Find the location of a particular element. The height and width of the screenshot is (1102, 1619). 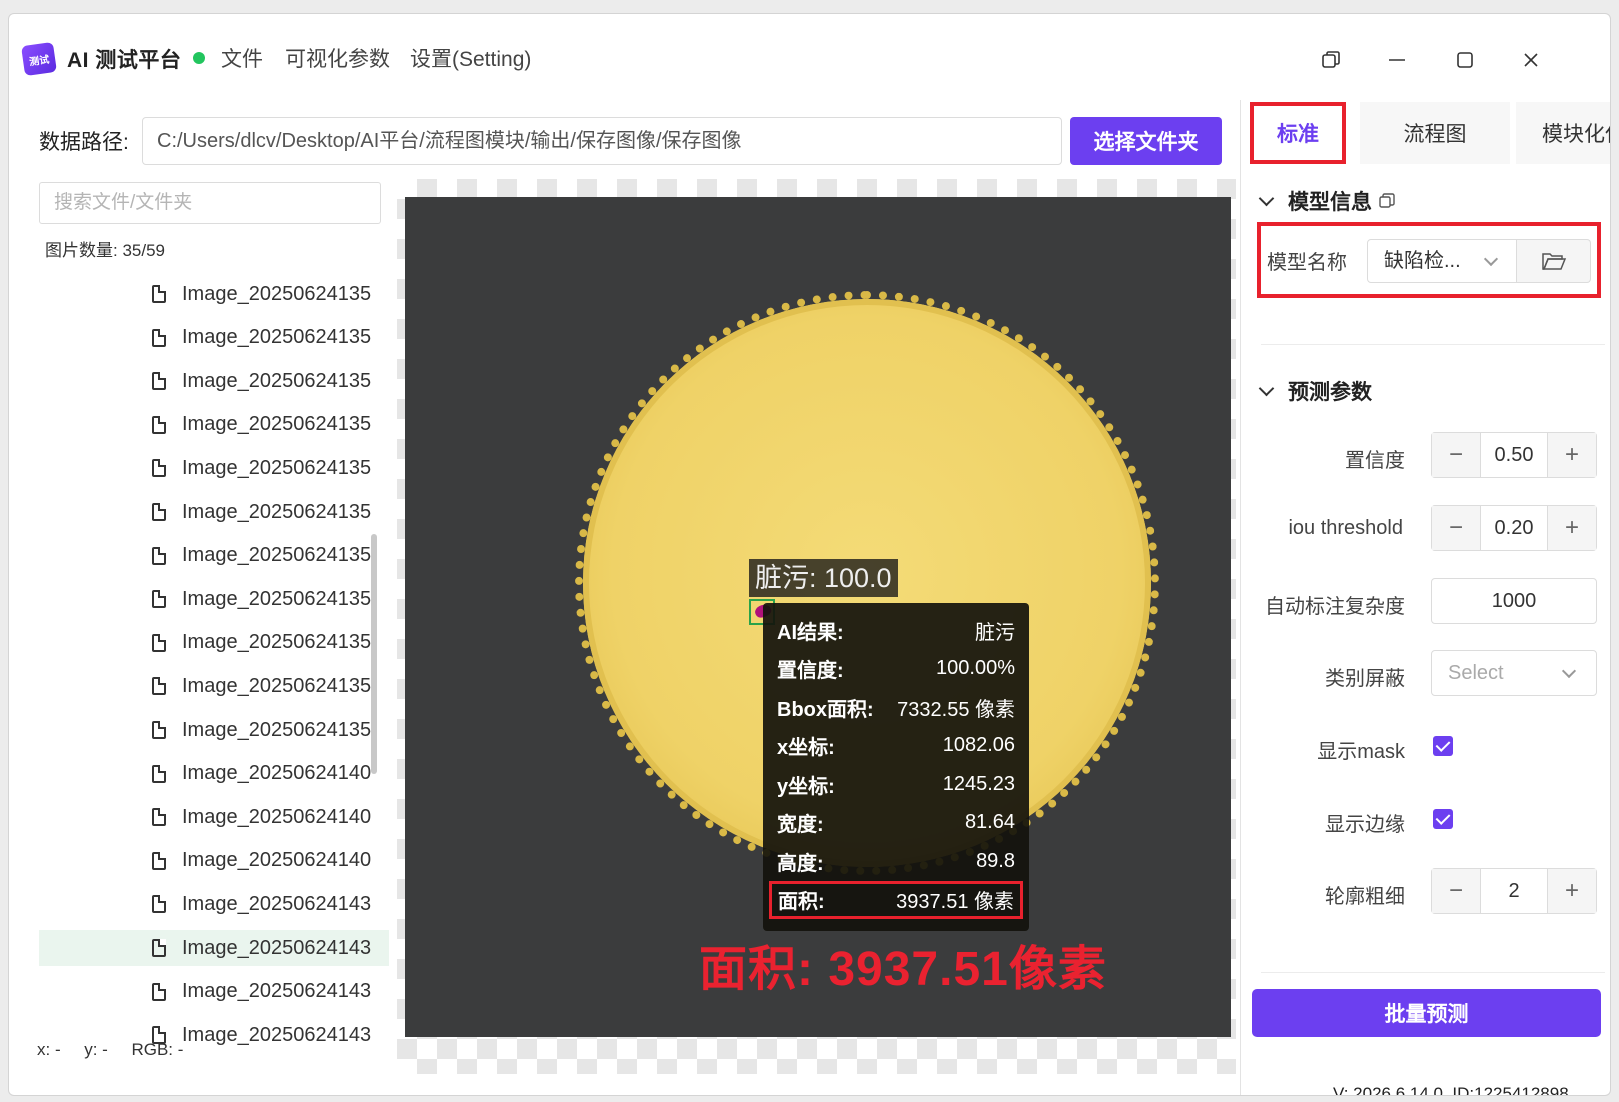

tooltip-row: y坐标: 1245.23 is located at coordinates (896, 784).